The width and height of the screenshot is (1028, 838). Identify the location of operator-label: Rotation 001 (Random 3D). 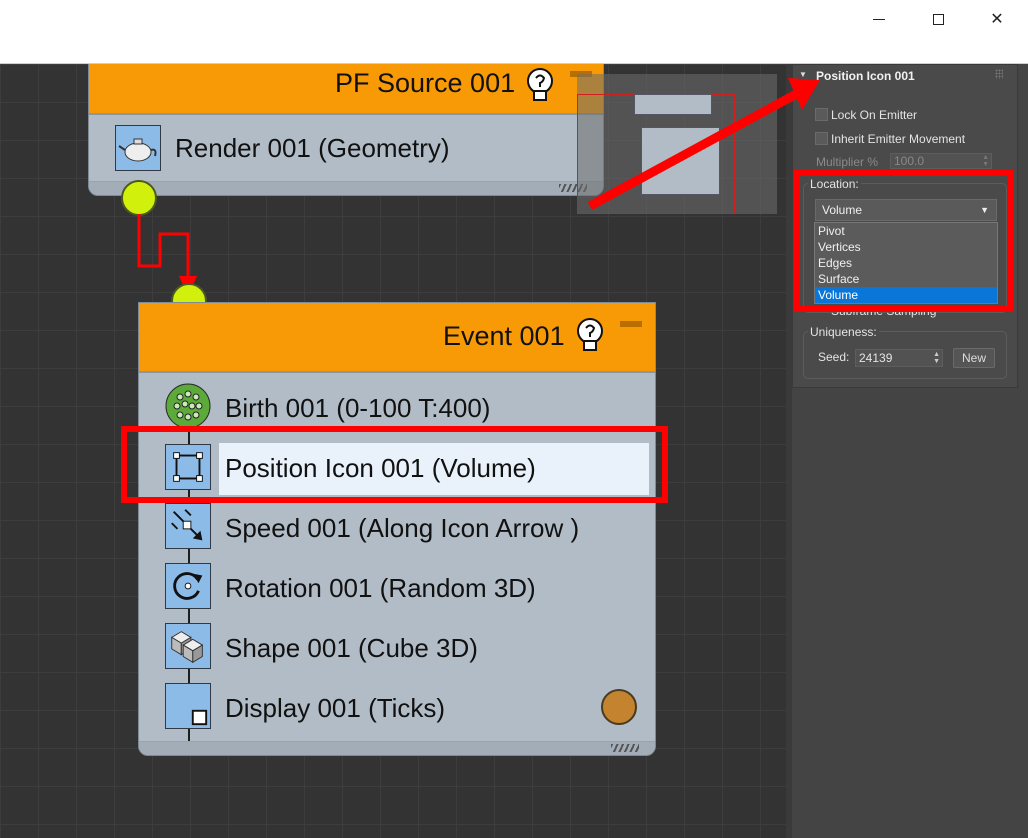
(380, 588).